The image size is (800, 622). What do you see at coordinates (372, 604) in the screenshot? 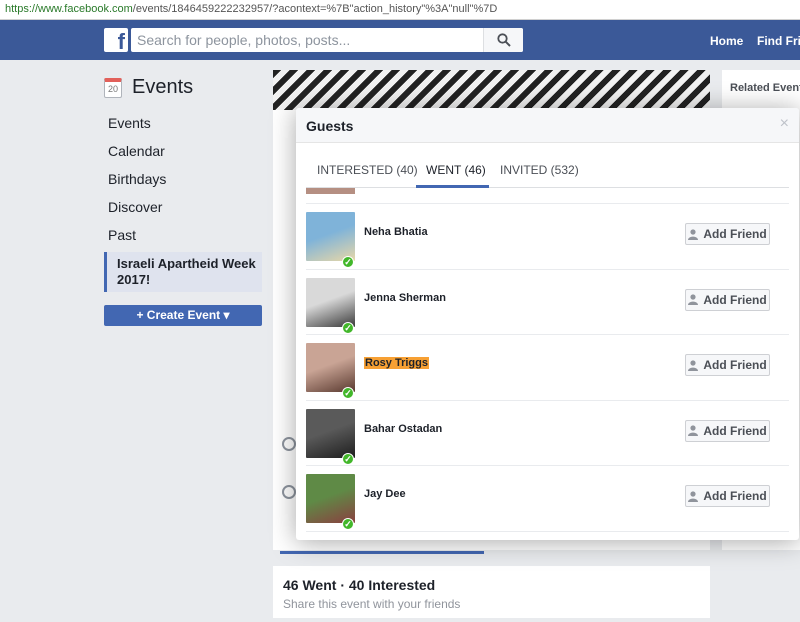
I see `stats-subtitle: Share this event with your friends` at bounding box center [372, 604].